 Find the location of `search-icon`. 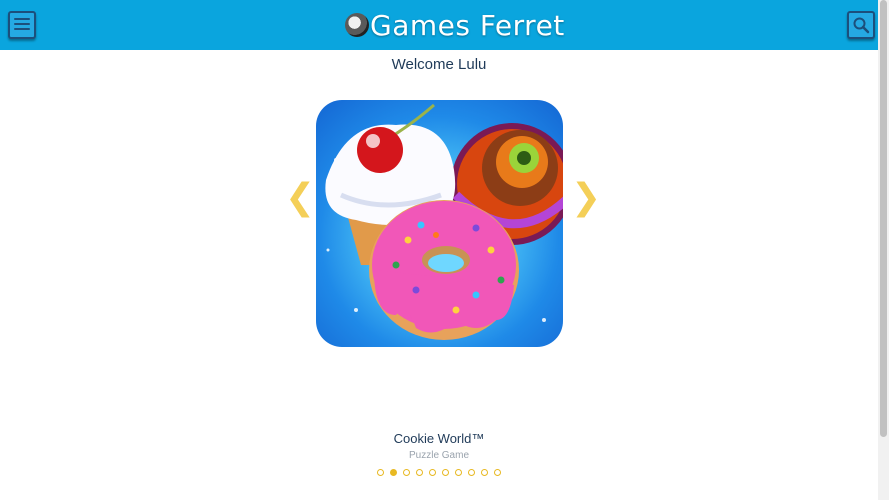

search-icon is located at coordinates (861, 25).